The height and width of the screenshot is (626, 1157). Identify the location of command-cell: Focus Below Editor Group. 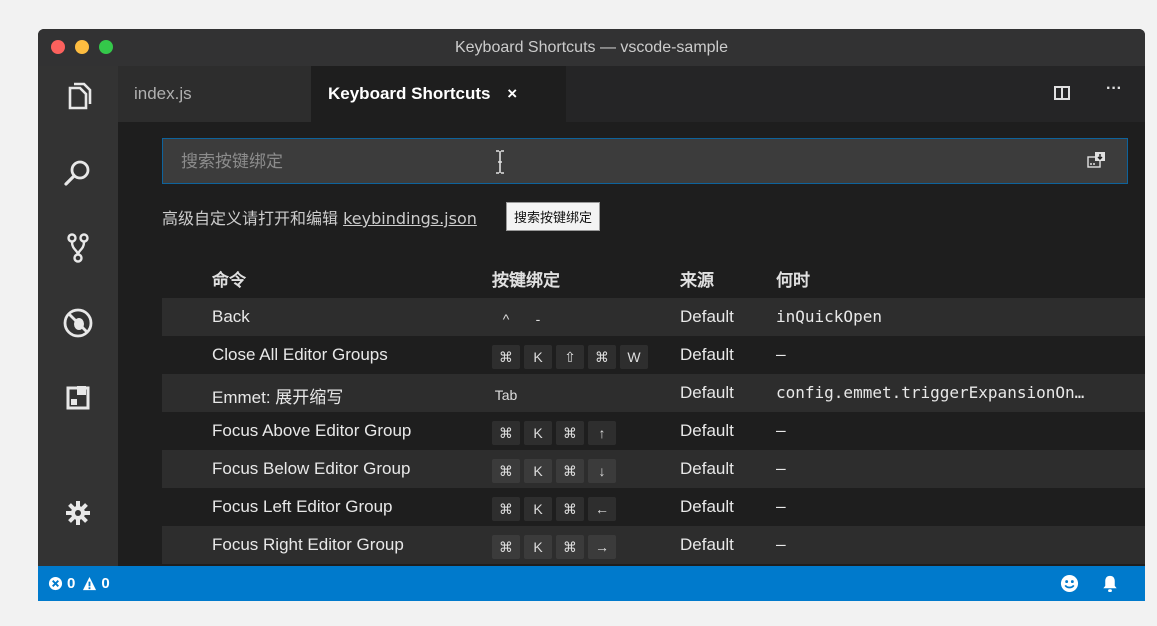
(311, 468).